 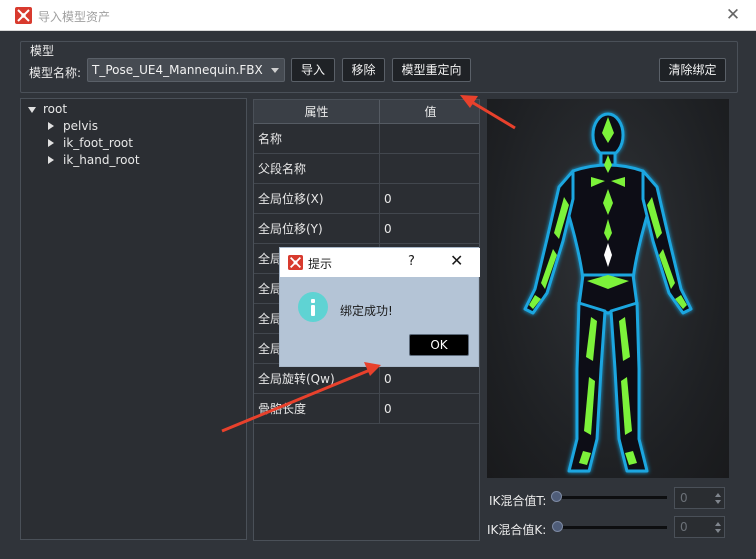 What do you see at coordinates (32, 110) in the screenshot?
I see `expand-down-icon` at bounding box center [32, 110].